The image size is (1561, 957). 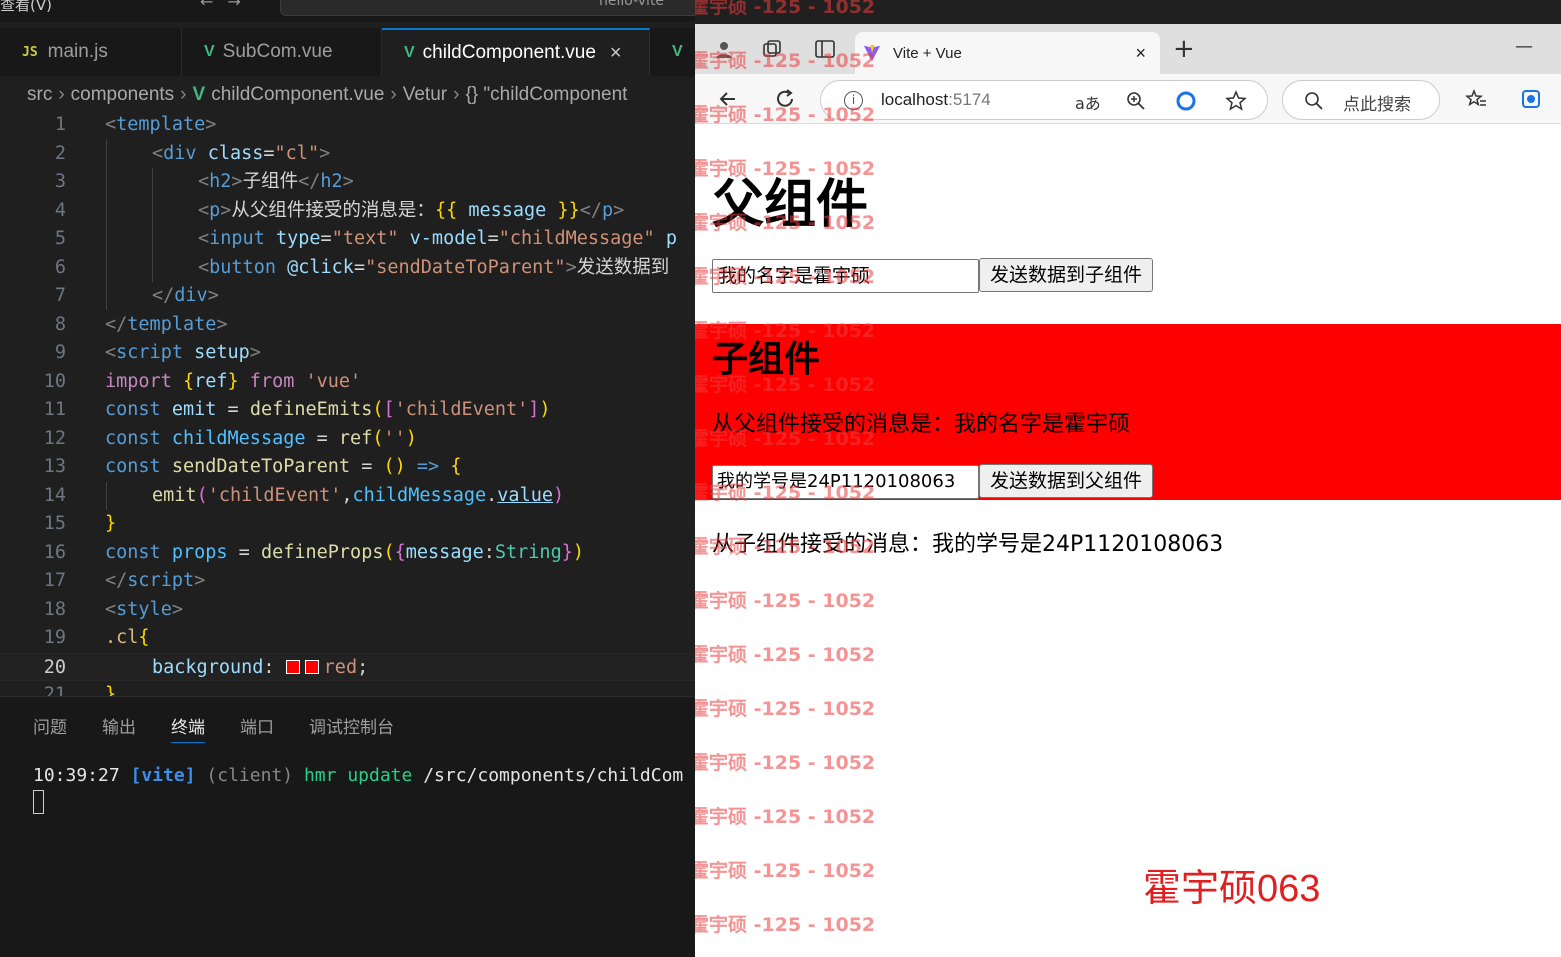 What do you see at coordinates (1184, 49) in the screenshot?
I see `new-tab-button: +` at bounding box center [1184, 49].